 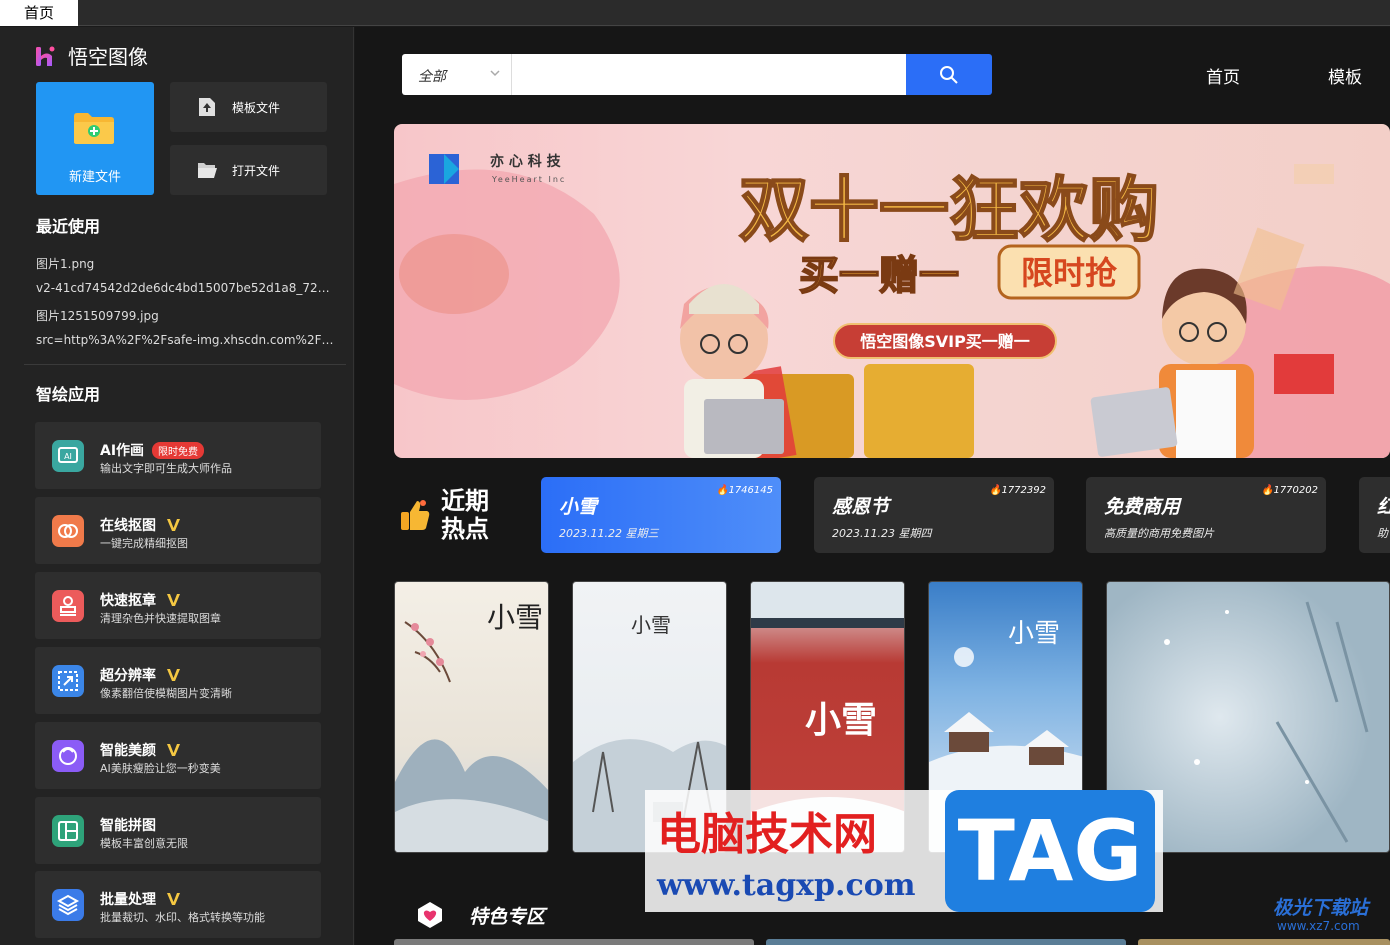 I want to click on app-desc: 清理杂色并快速提取图章, so click(x=160, y=618).